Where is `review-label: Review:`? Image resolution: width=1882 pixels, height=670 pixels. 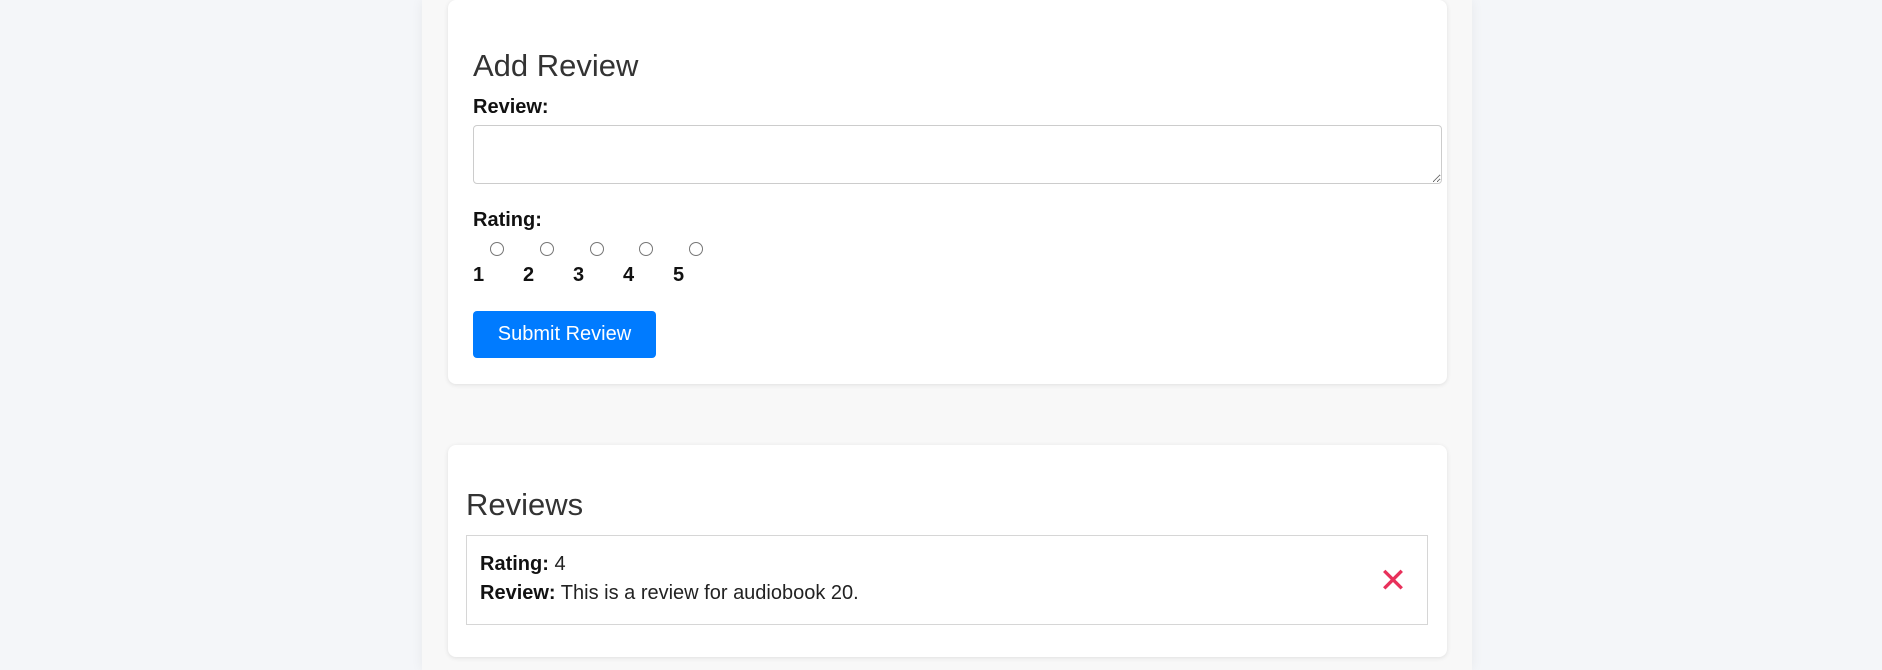 review-label: Review: is located at coordinates (511, 107).